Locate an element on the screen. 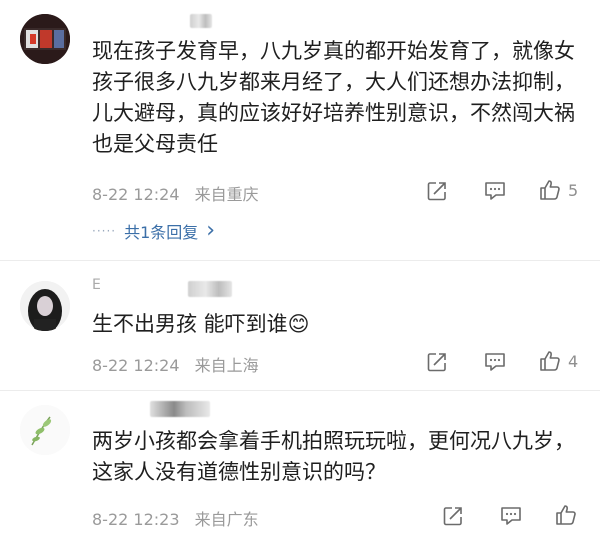  comment-location: 来自重庆 is located at coordinates (226, 194).